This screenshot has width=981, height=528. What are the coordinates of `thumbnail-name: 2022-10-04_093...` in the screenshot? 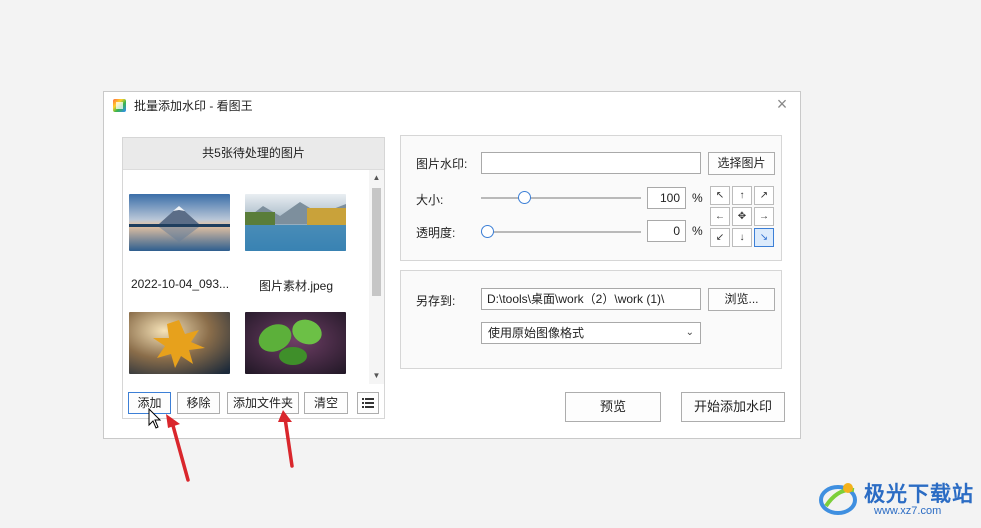 It's located at (180, 284).